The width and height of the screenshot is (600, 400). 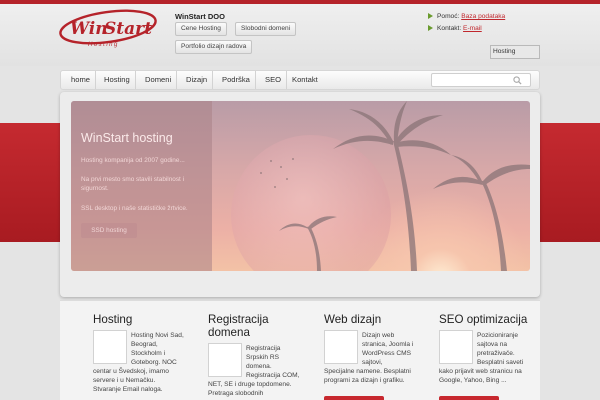 What do you see at coordinates (378, 335) in the screenshot?
I see `column-text-line: Dizajn web` at bounding box center [378, 335].